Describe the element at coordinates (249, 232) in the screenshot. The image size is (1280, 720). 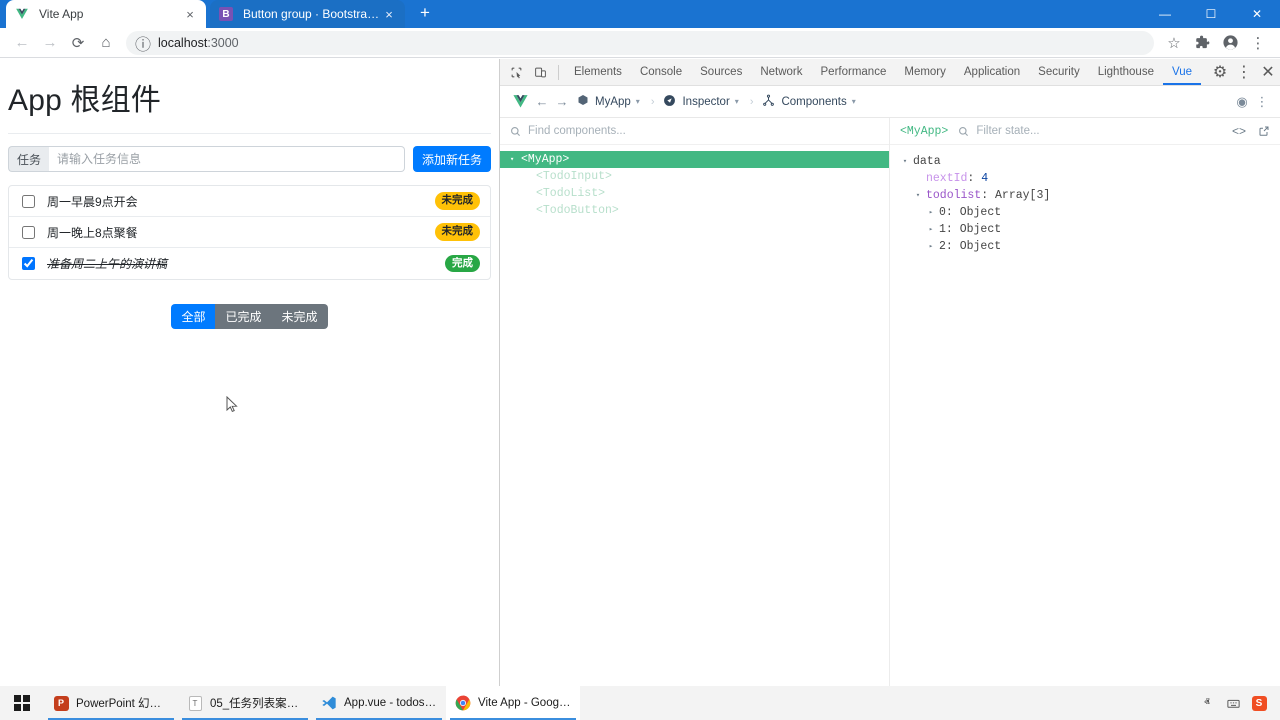
I see `todo-list-item: 周一晚上8点聚餐 未完成` at that location.